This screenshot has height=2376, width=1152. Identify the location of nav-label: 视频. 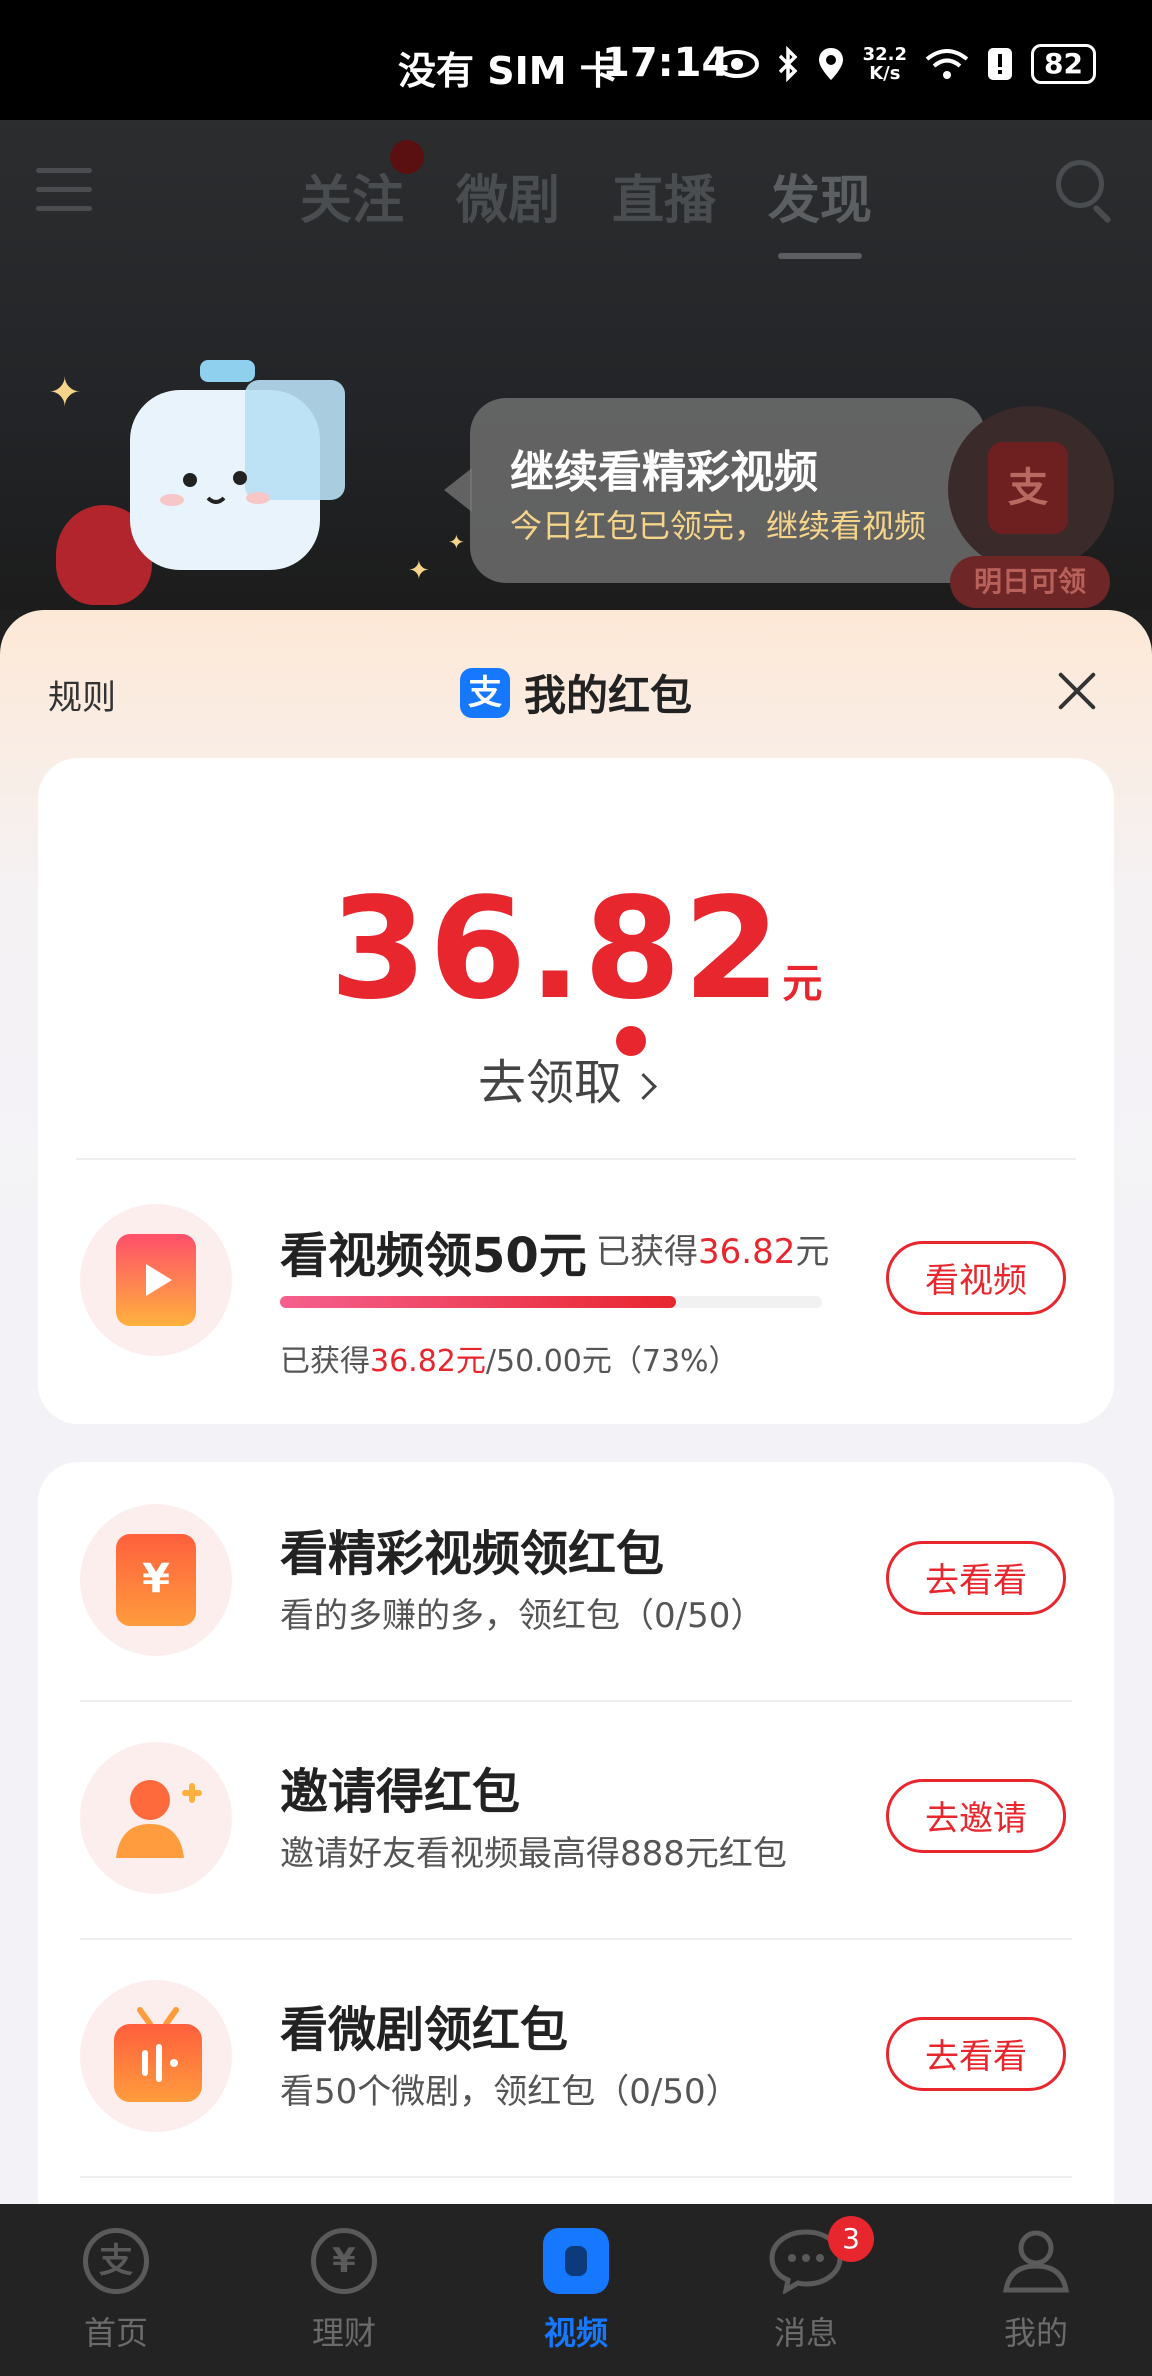
(575, 2333).